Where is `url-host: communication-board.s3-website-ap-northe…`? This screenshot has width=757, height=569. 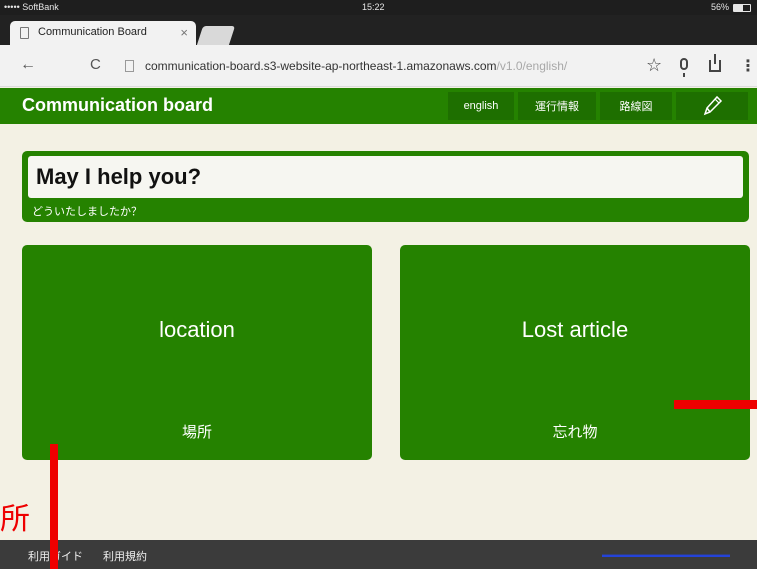
url-host: communication-board.s3-website-ap-northe… is located at coordinates (321, 66).